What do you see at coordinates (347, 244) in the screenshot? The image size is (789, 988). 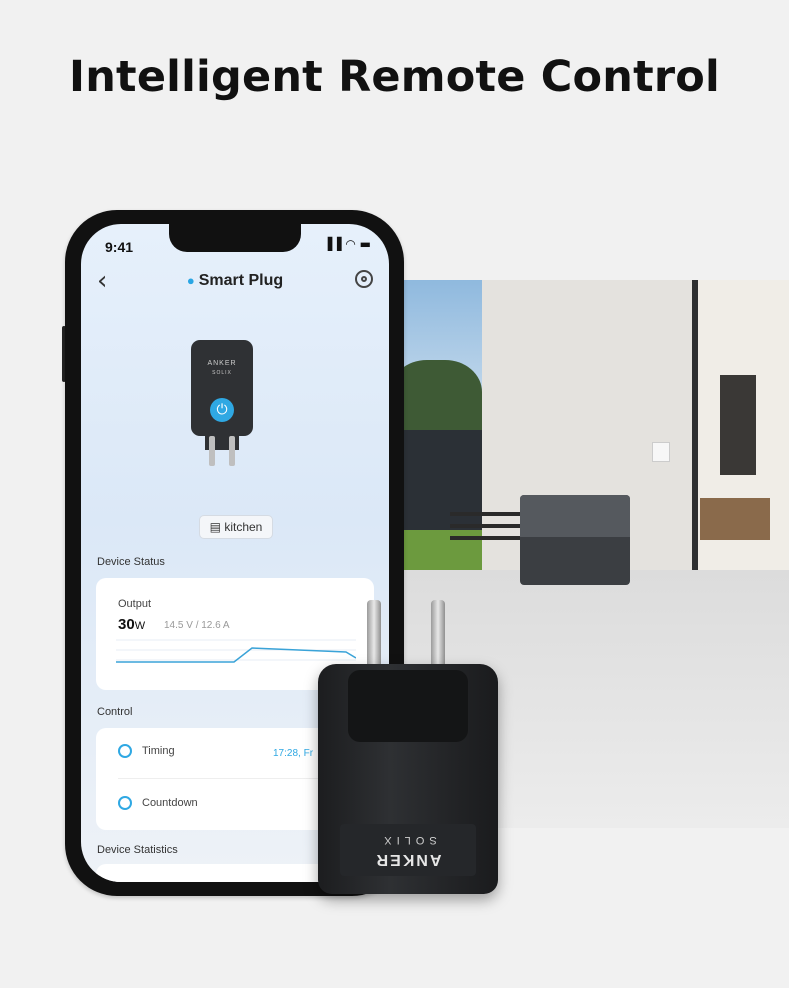 I see `signal-wifi-battery-icon: ▐▐ ◠ ▬` at bounding box center [347, 244].